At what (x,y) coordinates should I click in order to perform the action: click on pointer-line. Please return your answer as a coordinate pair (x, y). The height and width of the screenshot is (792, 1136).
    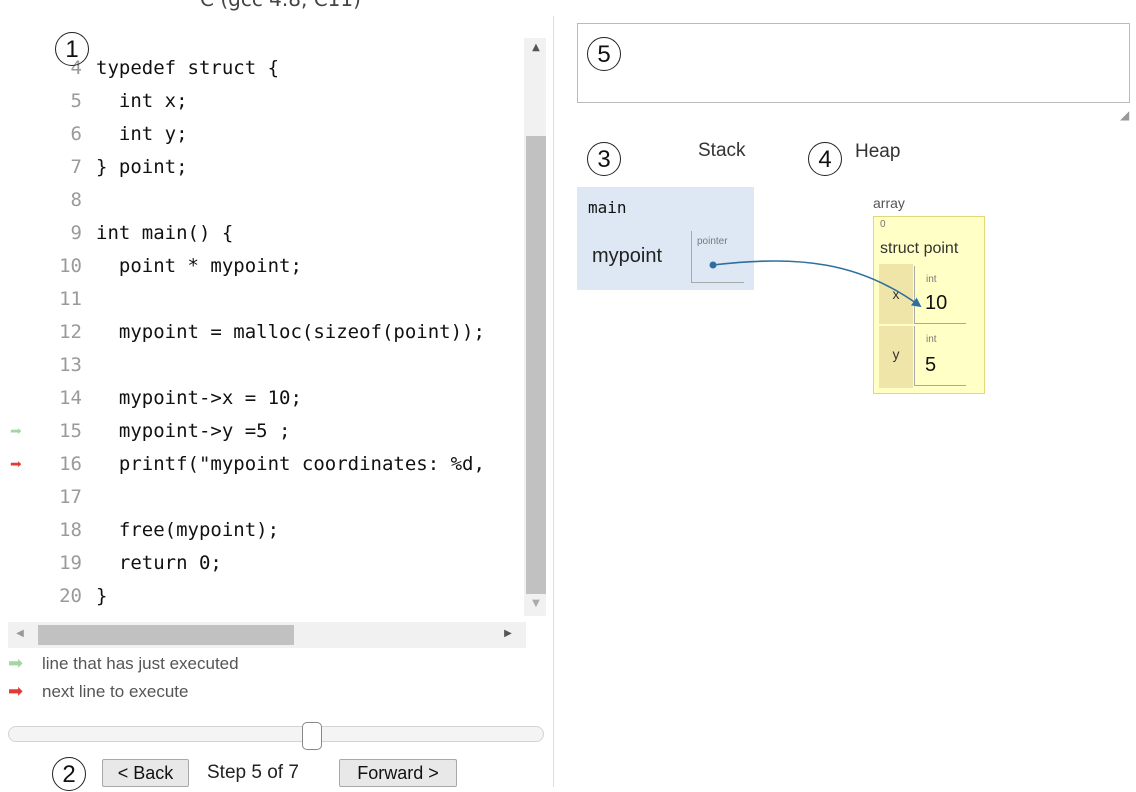
    Looking at the image, I should click on (817, 284).